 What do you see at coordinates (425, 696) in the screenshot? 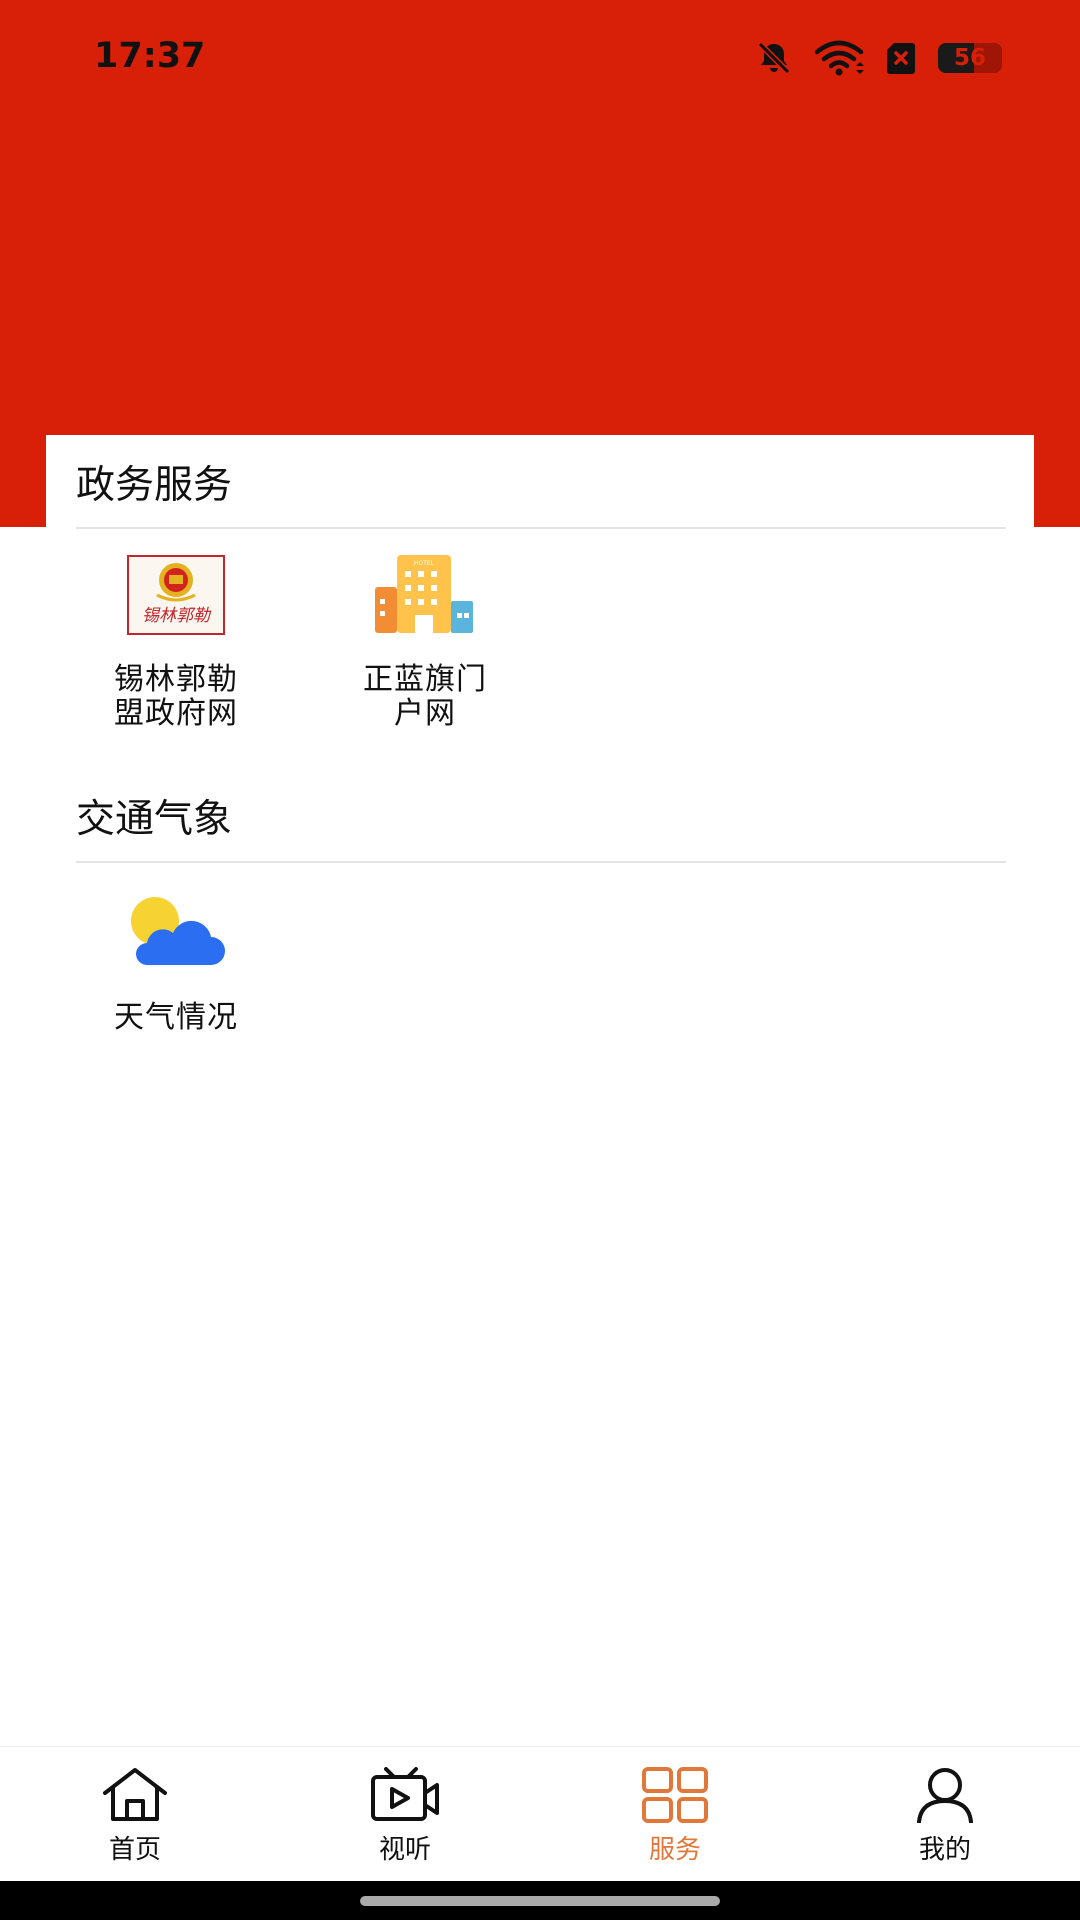
I see `service-item-label: 正蓝旗门 户网` at bounding box center [425, 696].